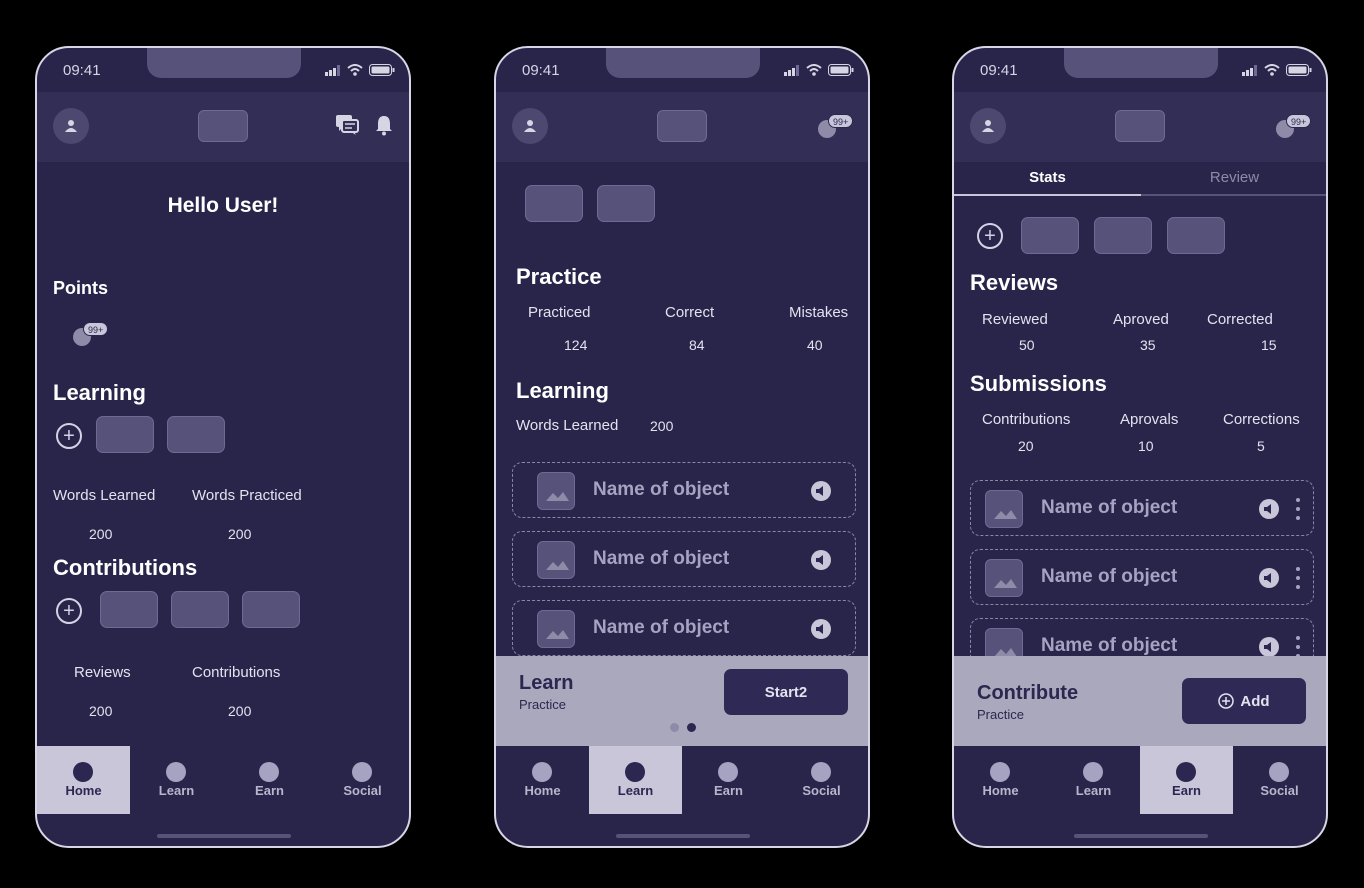  I want to click on contributions-value: 20, so click(1026, 446).